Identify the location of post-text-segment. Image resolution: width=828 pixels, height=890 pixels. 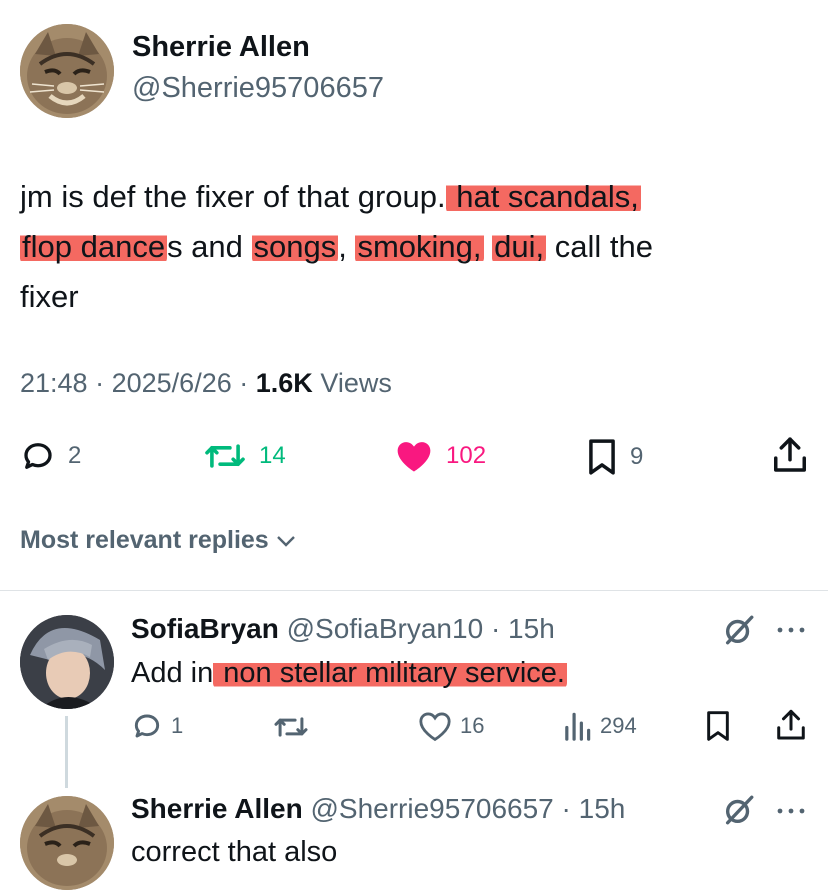
(488, 246).